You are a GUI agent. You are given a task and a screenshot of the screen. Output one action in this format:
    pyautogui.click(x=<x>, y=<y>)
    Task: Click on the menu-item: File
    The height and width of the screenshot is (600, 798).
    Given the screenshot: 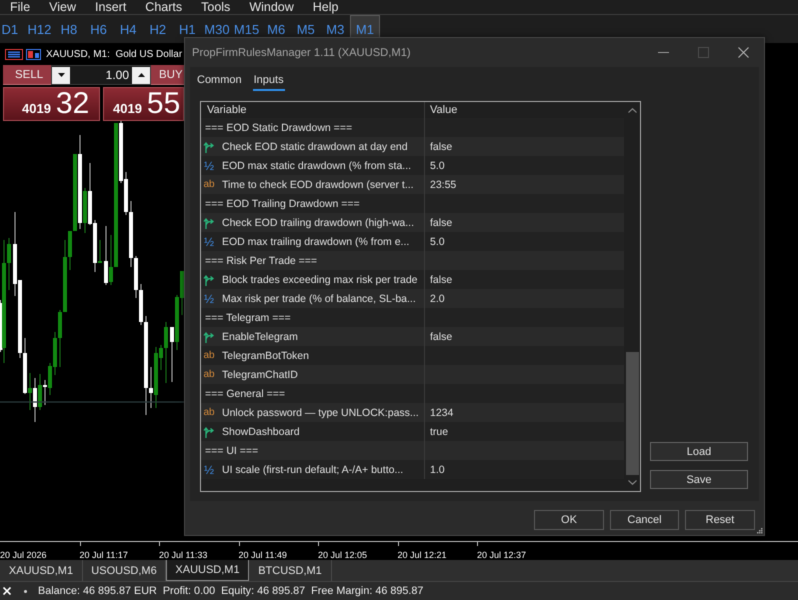 What is the action you would take?
    pyautogui.click(x=20, y=7)
    